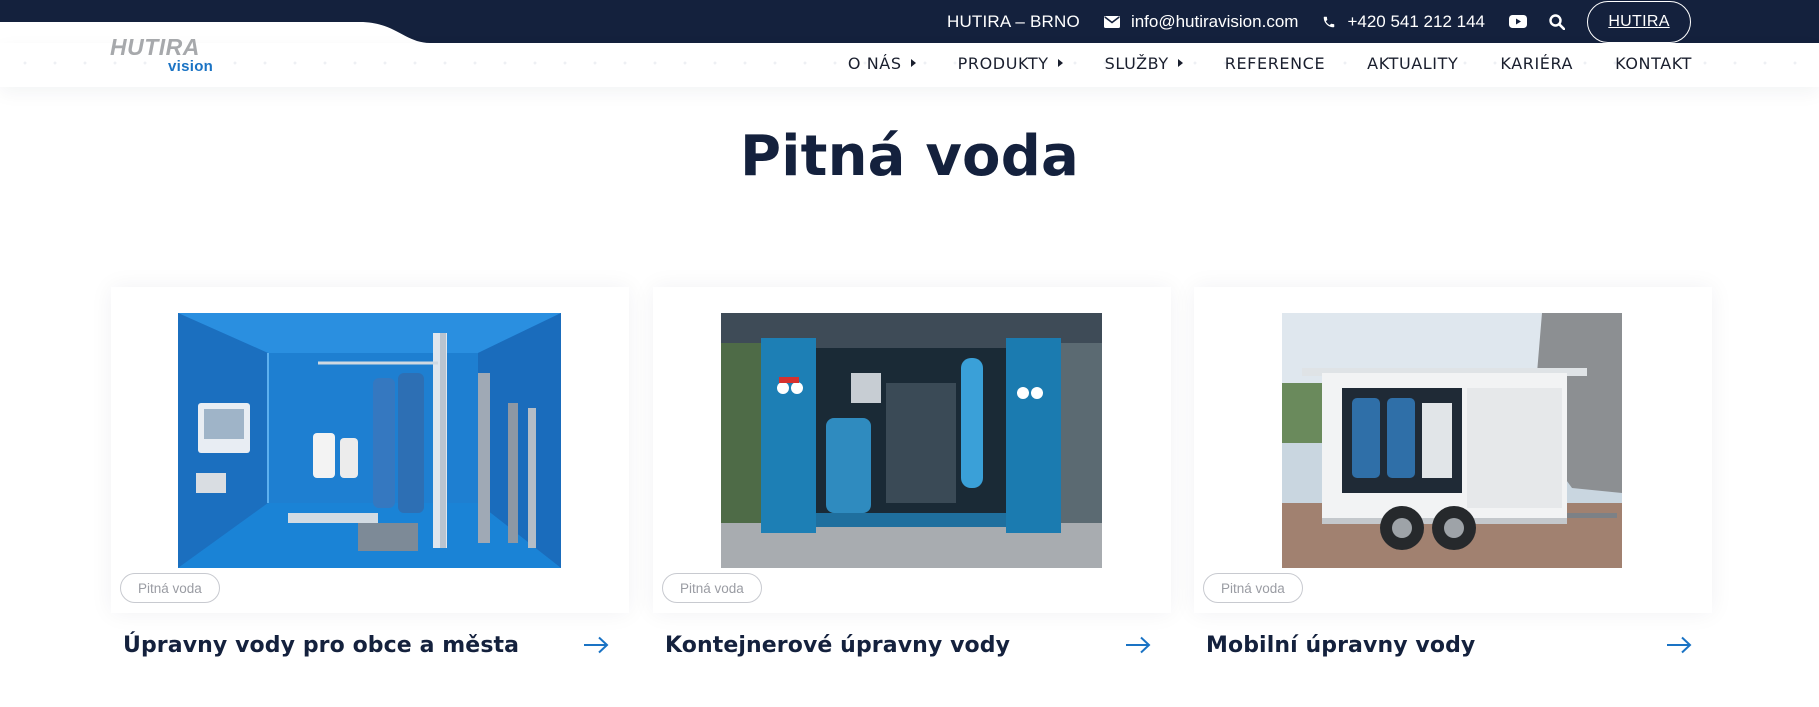  What do you see at coordinates (874, 63) in the screenshot?
I see `nav-item-label: O NÁS` at bounding box center [874, 63].